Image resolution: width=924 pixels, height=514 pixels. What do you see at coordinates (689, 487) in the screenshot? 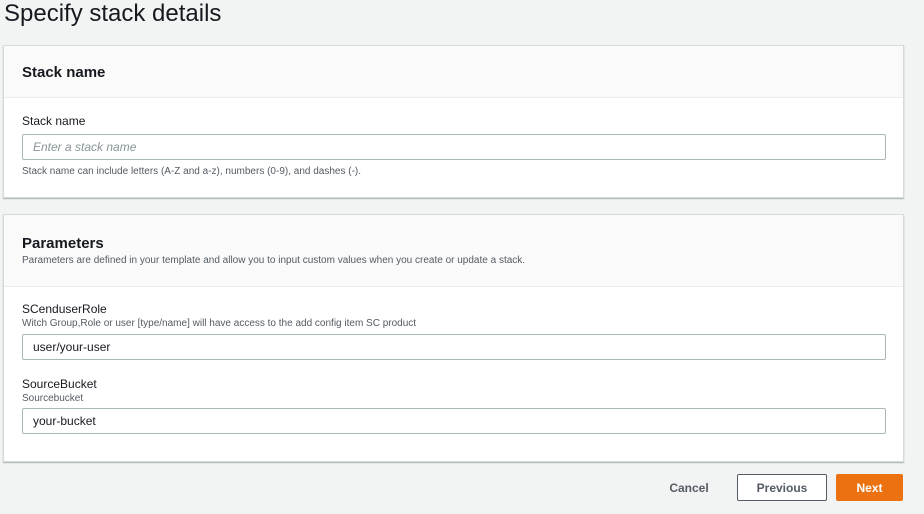
I see `cancel-button: Cancel` at bounding box center [689, 487].